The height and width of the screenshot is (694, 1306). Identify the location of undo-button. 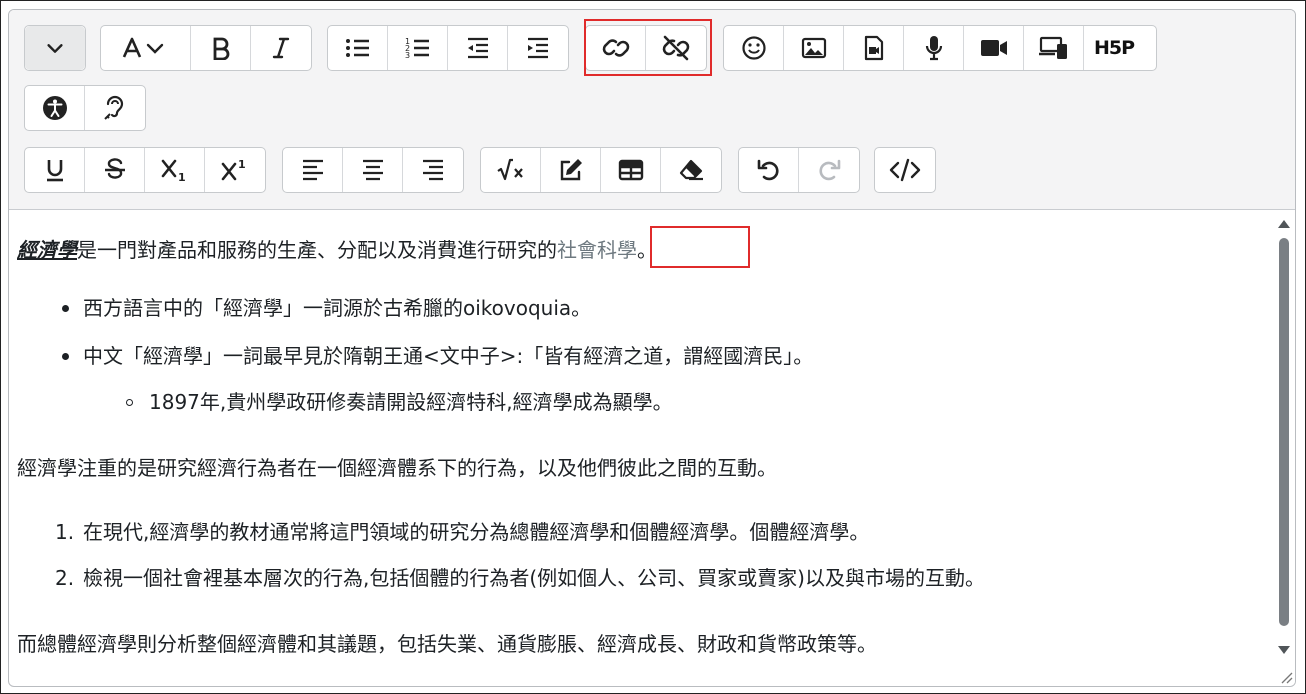
(769, 170).